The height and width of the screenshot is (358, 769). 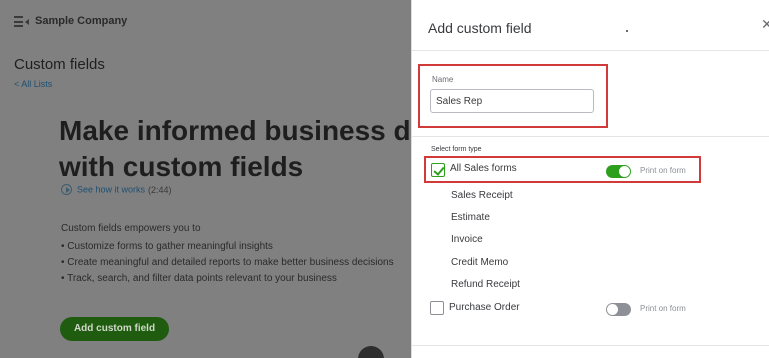 What do you see at coordinates (618, 171) in the screenshot?
I see `sales-print-on-form-toggle` at bounding box center [618, 171].